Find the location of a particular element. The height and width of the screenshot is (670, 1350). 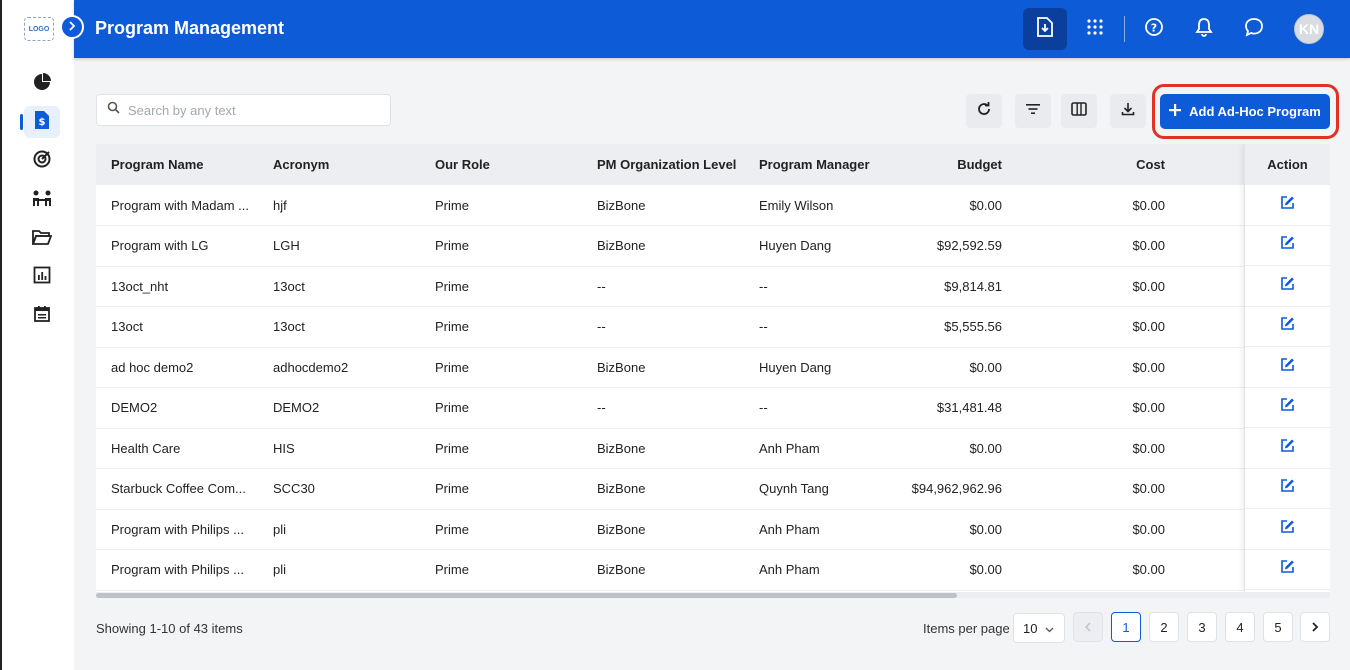

cell-acronym: 13oct is located at coordinates (339, 327).